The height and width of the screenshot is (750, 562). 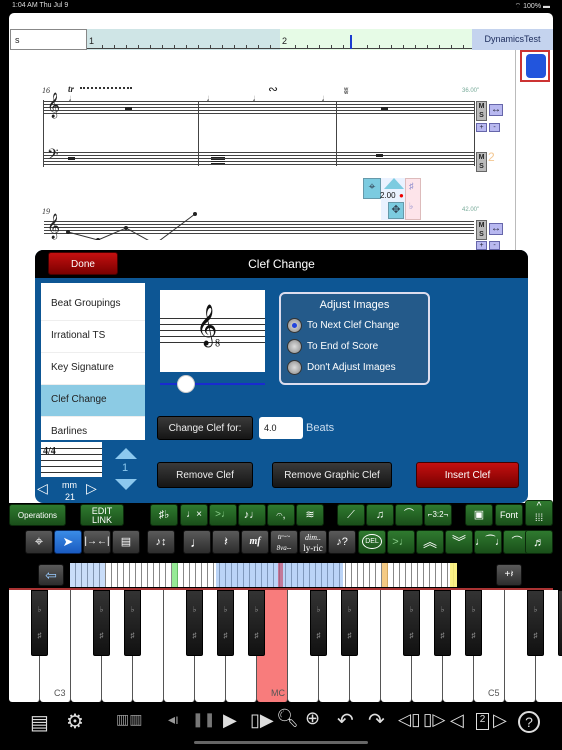 What do you see at coordinates (97, 542) in the screenshot?
I see `spacing-tool: |→←|` at bounding box center [97, 542].